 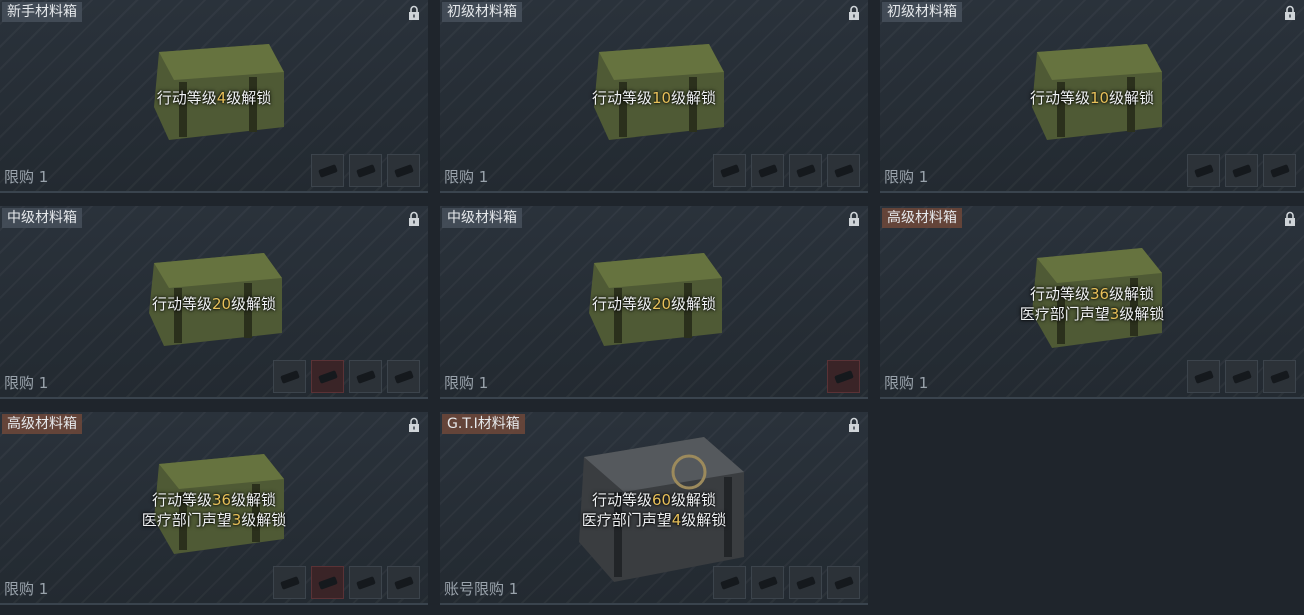 I want to click on purchase-limit: 账号限购 1, so click(x=481, y=589).